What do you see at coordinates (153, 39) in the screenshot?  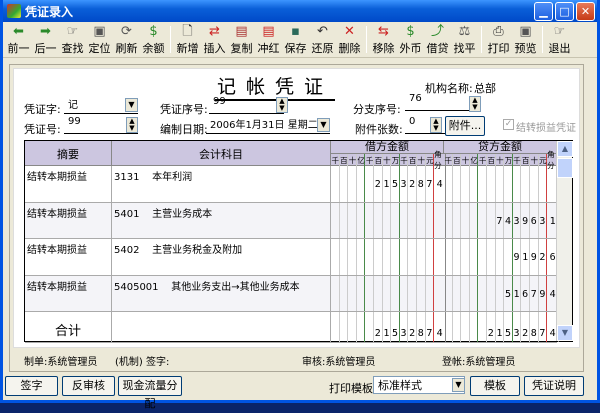 I see `toolbar-button: $ 余额` at bounding box center [153, 39].